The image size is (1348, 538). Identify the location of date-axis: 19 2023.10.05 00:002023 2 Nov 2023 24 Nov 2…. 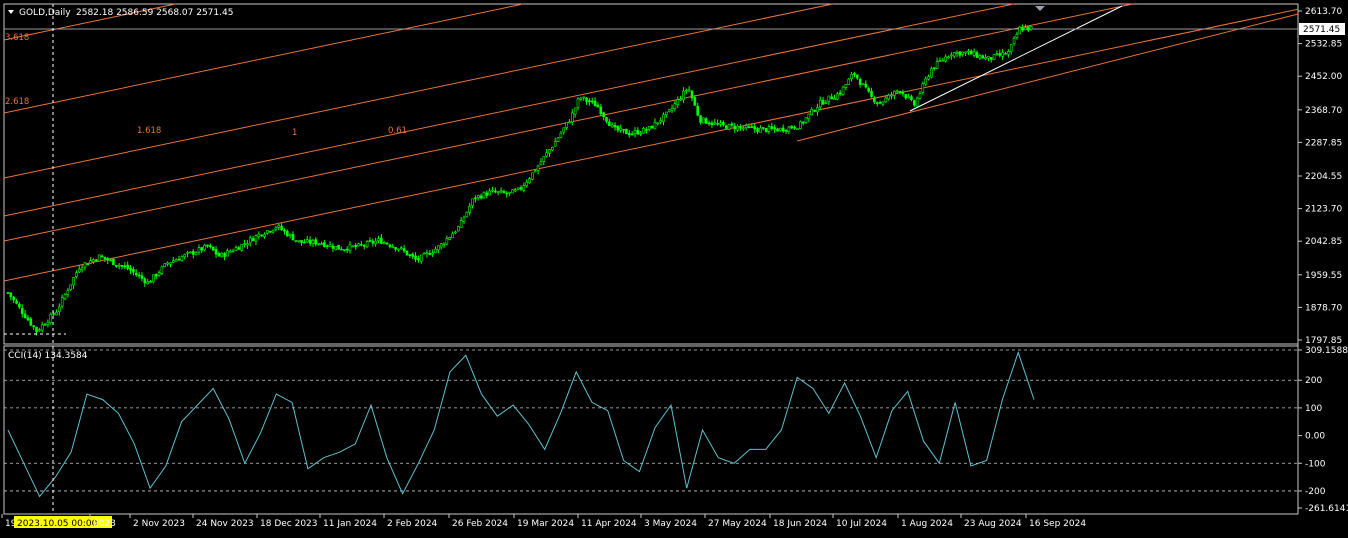
(543, 521).